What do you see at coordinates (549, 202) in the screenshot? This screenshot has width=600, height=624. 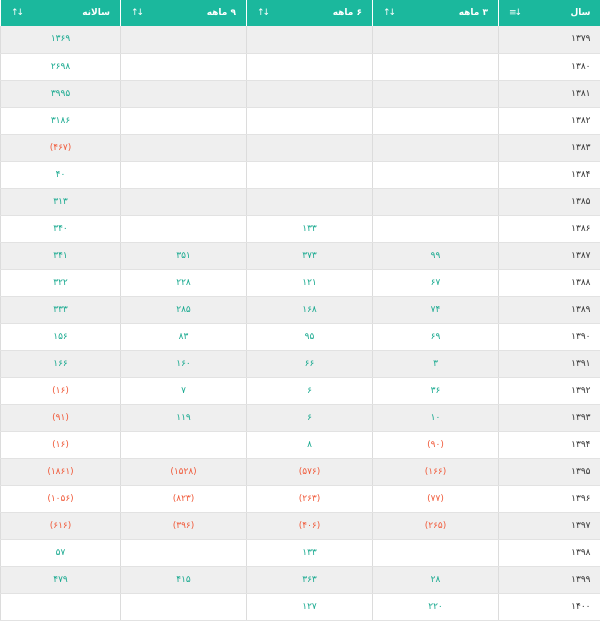 I see `year-cell: ۱۳۸۵` at bounding box center [549, 202].